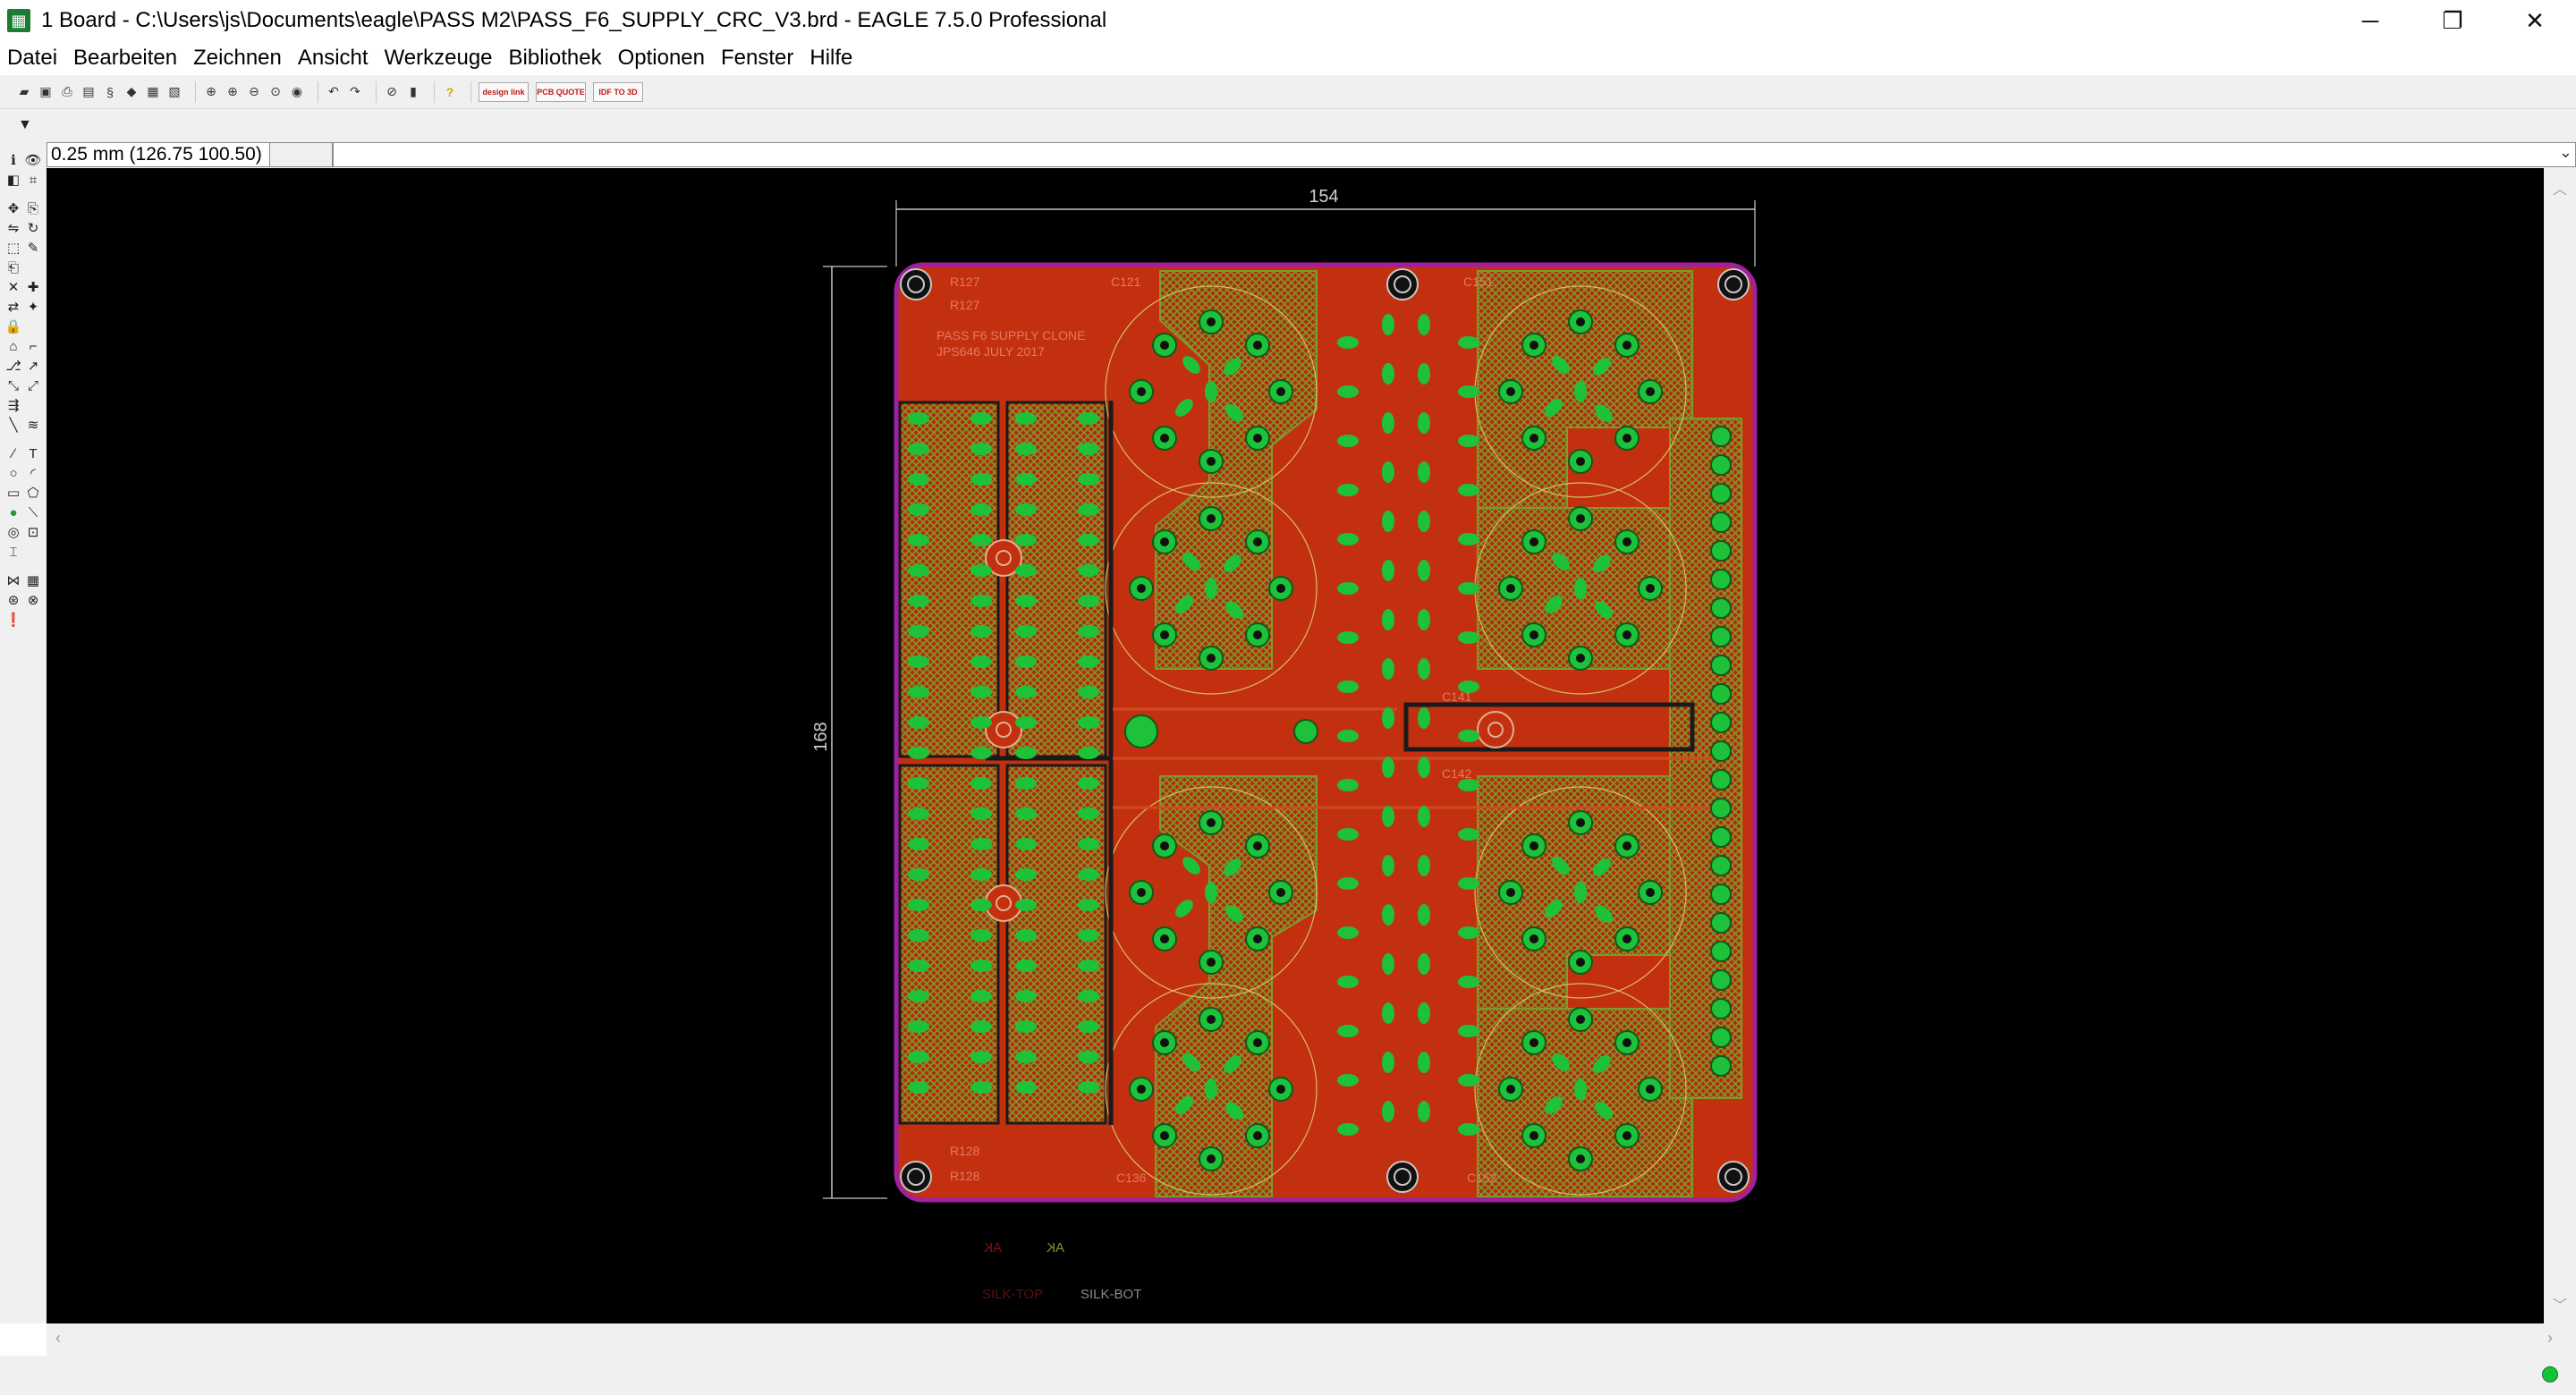  Describe the element at coordinates (2452, 20) in the screenshot. I see `maximize-button: ❐` at that location.